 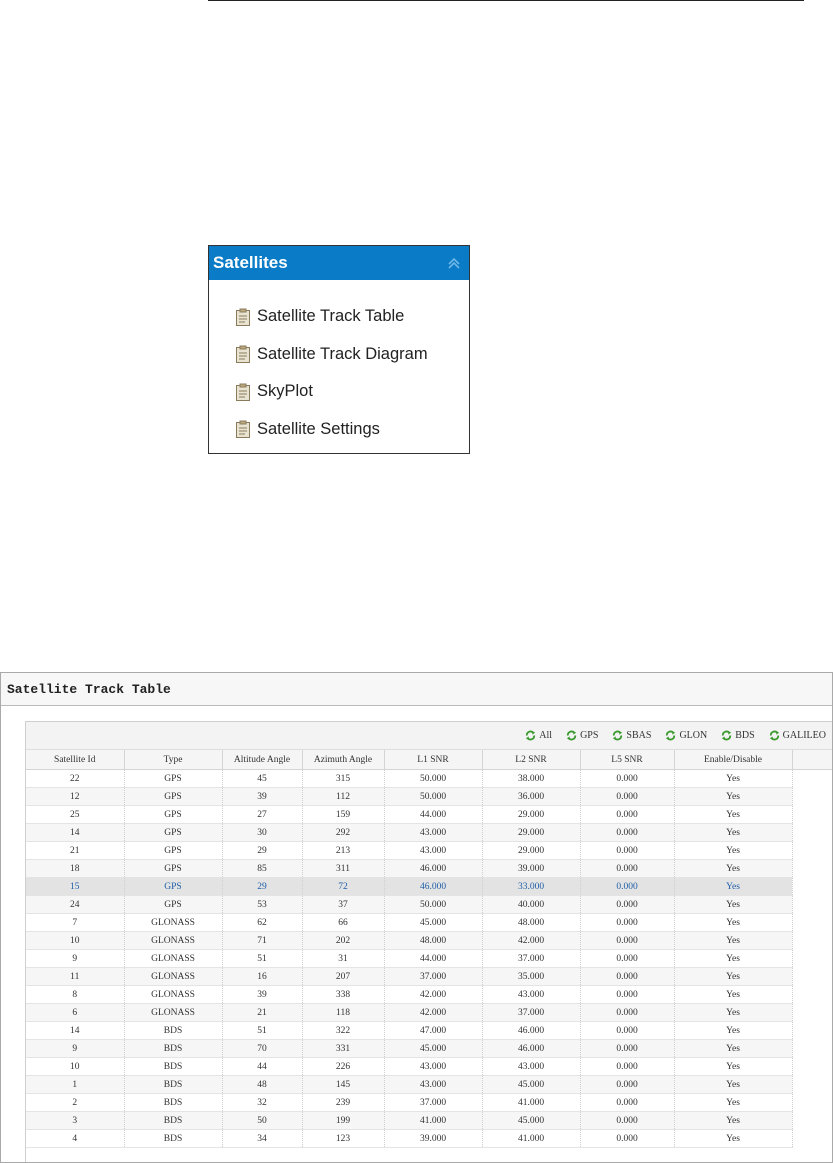 I want to click on menu-header: Satellites, so click(x=339, y=263).